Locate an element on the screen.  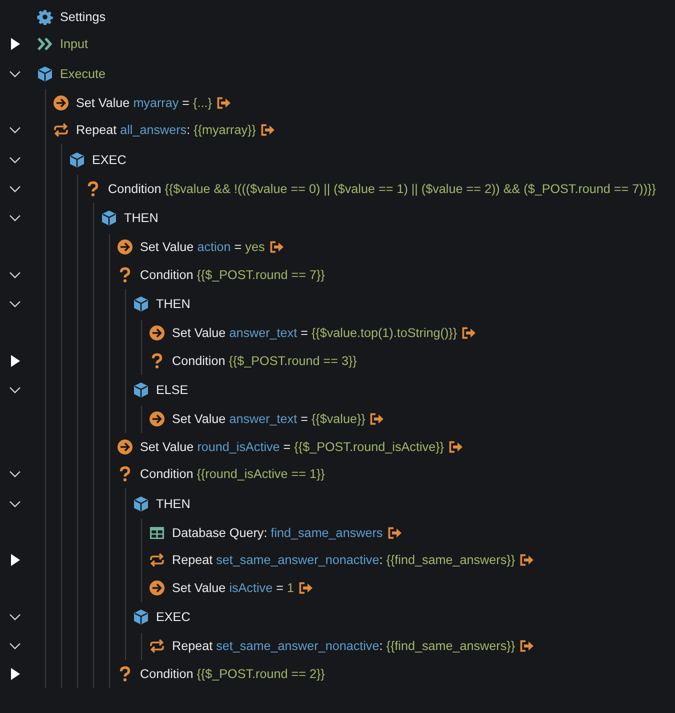
node-label: Condition {{$value && !((($value == 0) || ($value == 1) || ($value == 2)) && ($_POST.round == 7))}} is located at coordinates (382, 188).